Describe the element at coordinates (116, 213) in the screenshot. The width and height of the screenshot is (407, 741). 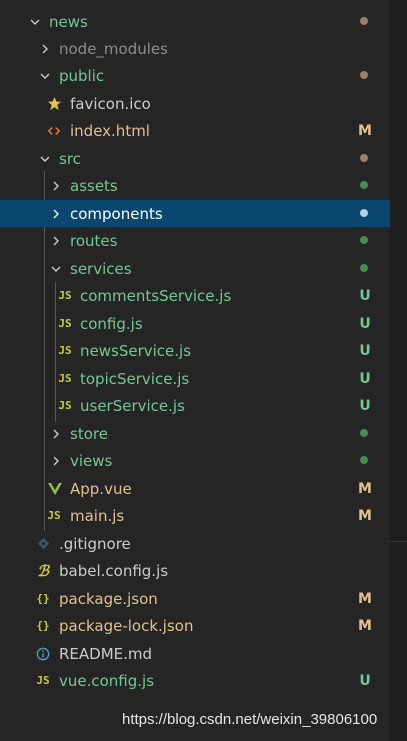
I see `folder-label: components` at that location.